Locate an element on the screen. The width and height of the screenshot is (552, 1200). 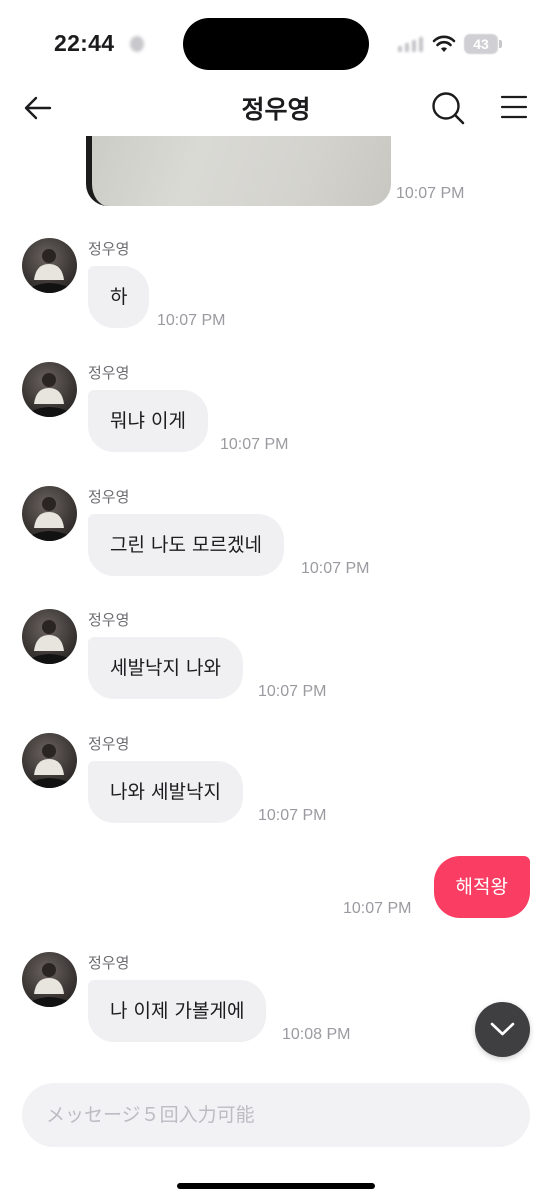
cellular-signal-icon is located at coordinates (410, 44).